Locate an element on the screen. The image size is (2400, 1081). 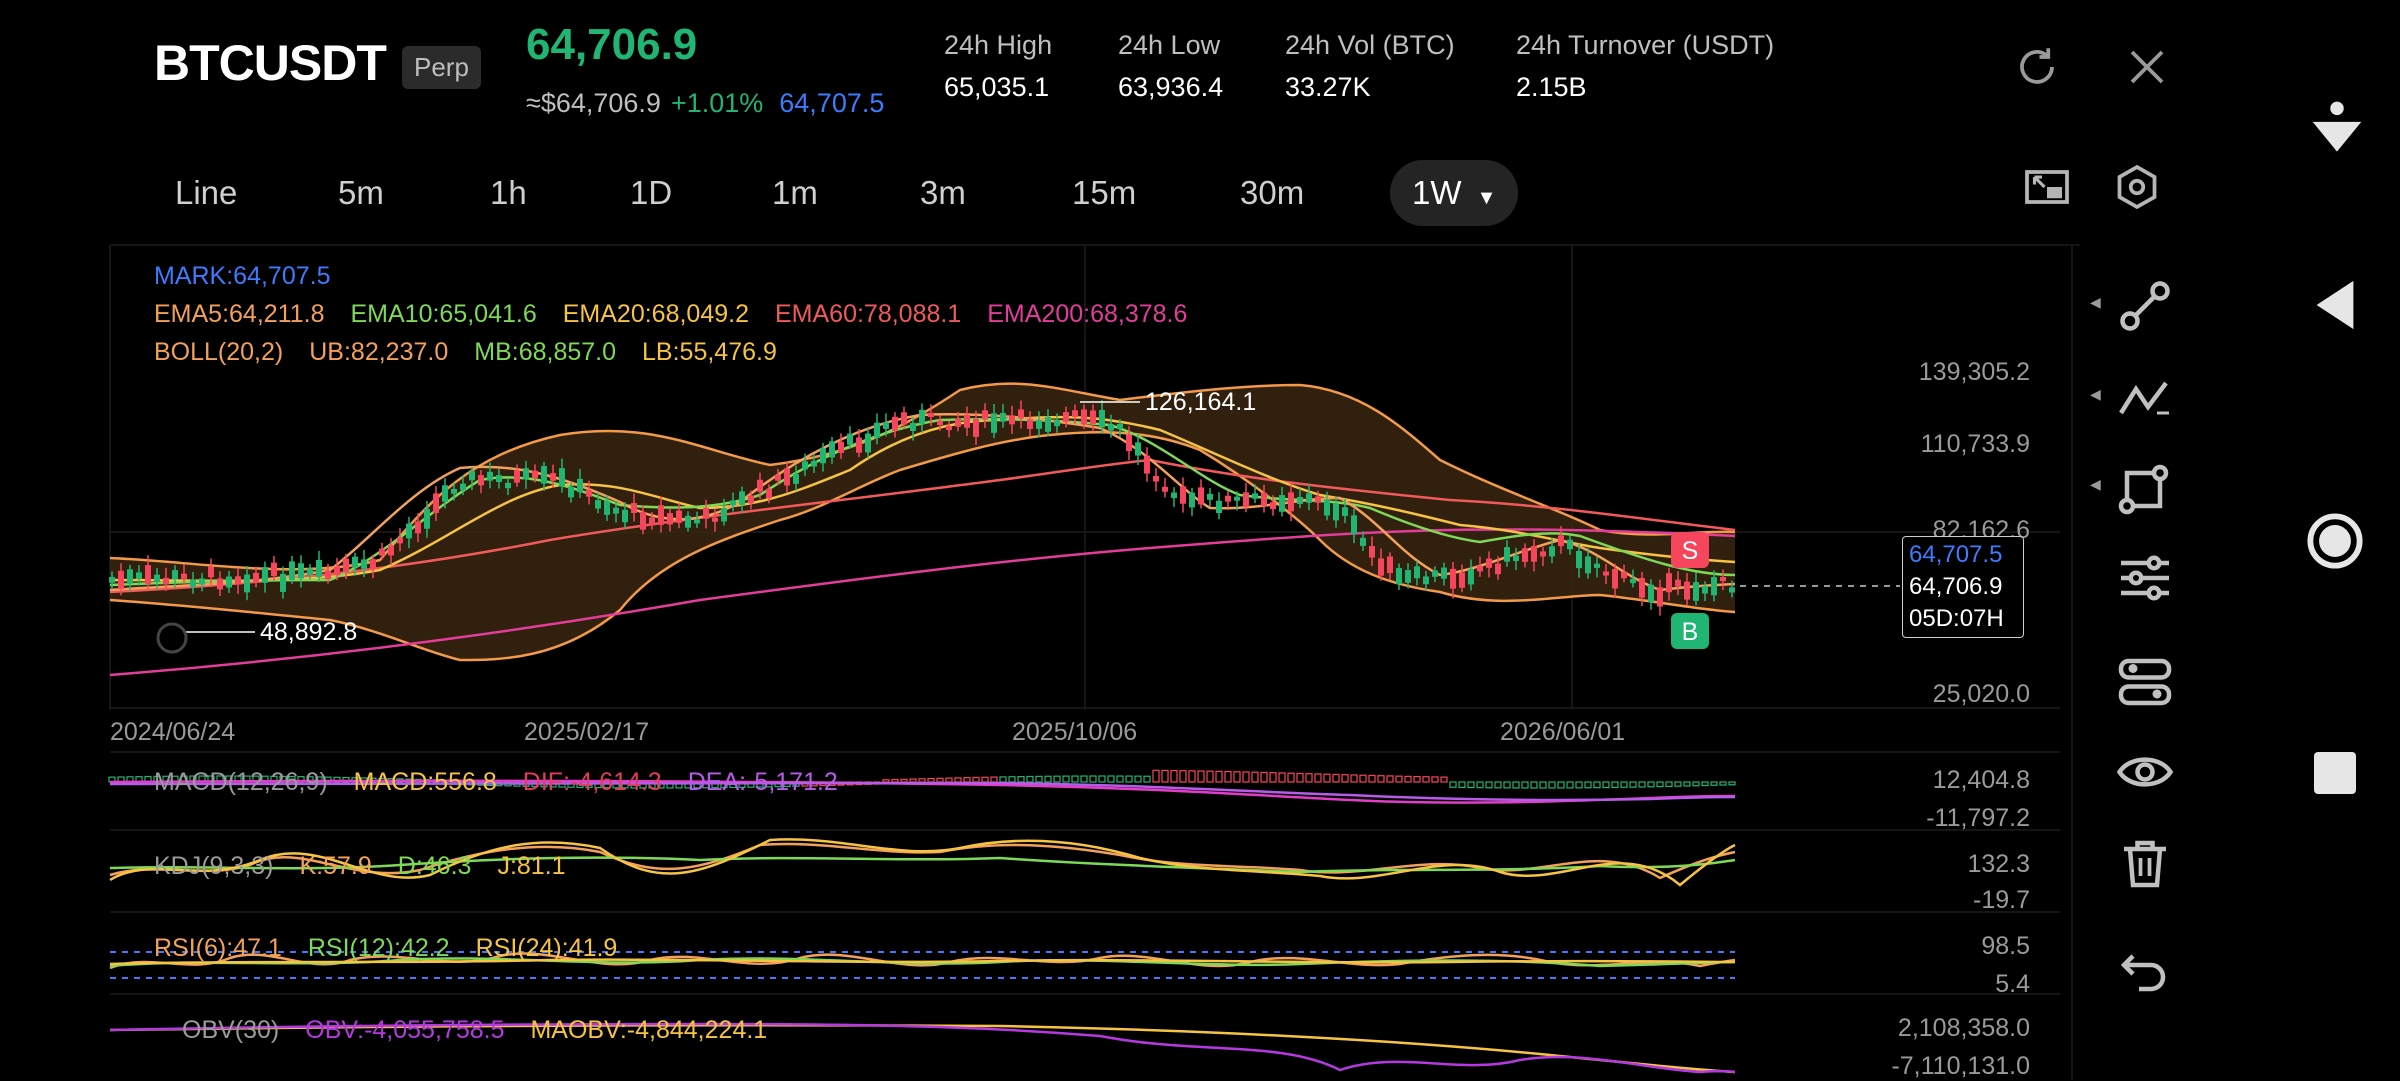
y-tick-4: 25,020.0 is located at coordinates (1981, 694).